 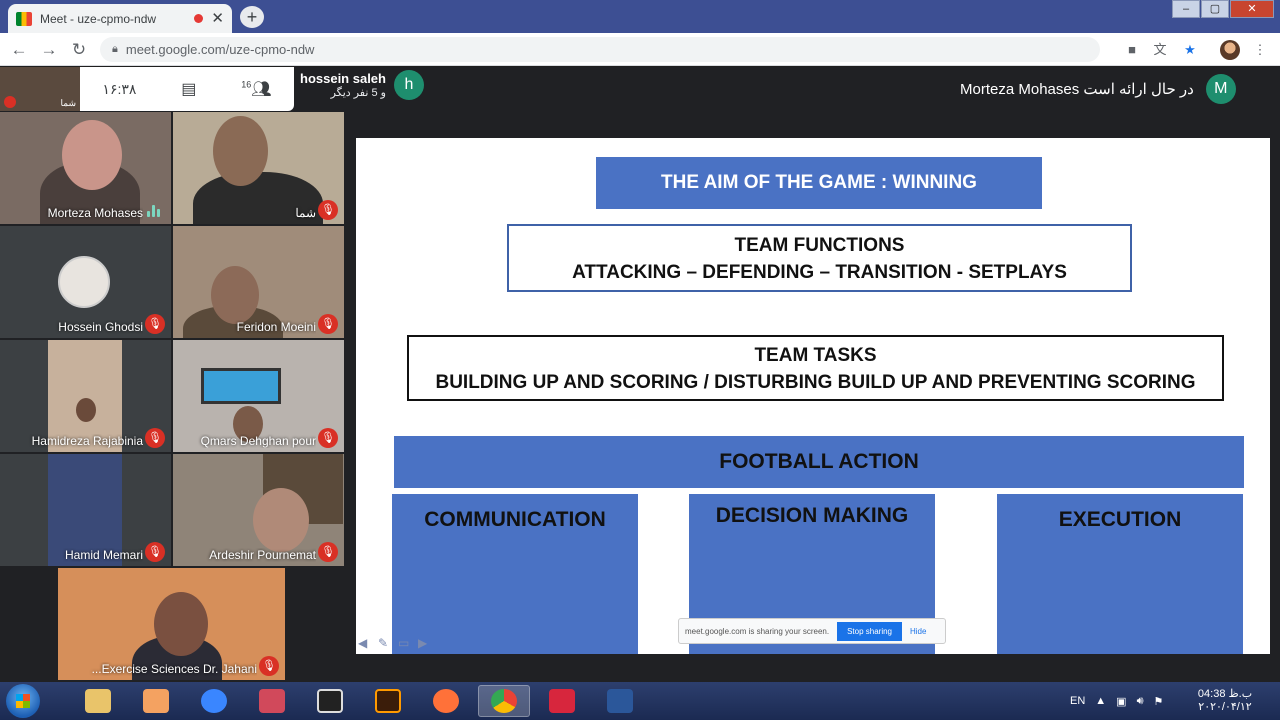 I want to click on speaker-avatar: h, so click(x=408, y=85).